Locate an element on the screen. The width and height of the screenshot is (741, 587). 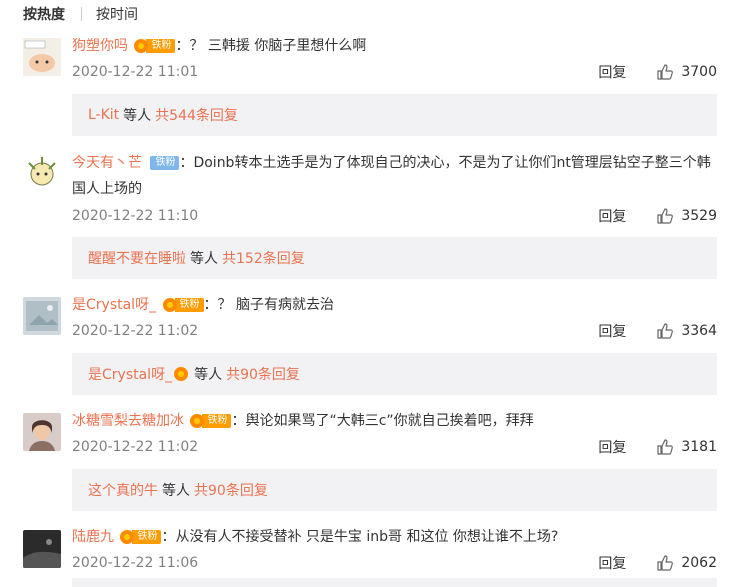
comment-meta: 2020-12-22 11:01 回复 3700 is located at coordinates (394, 72).